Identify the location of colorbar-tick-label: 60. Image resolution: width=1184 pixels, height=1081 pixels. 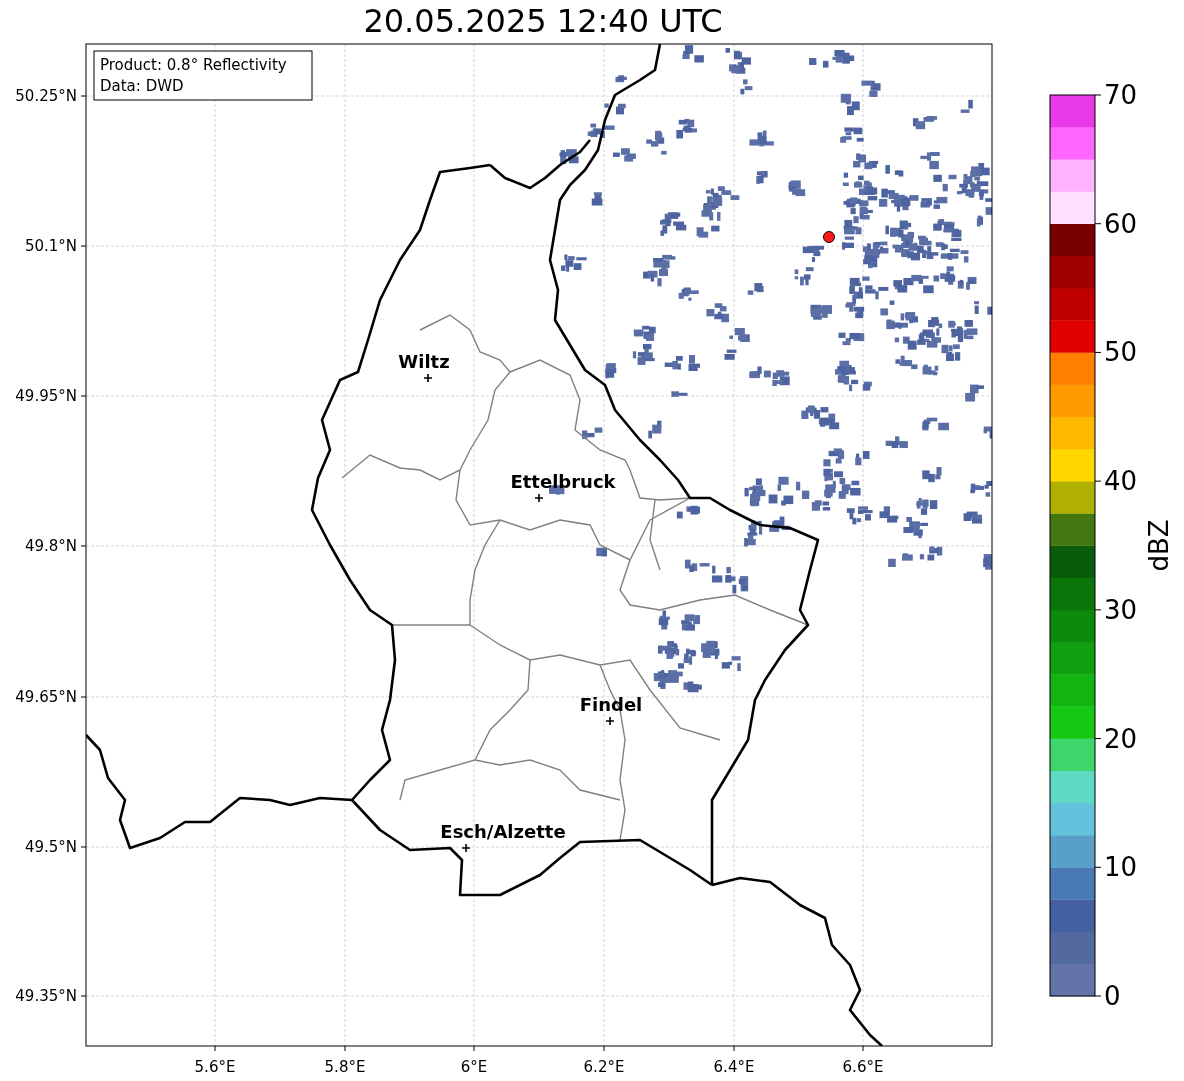
(1121, 223).